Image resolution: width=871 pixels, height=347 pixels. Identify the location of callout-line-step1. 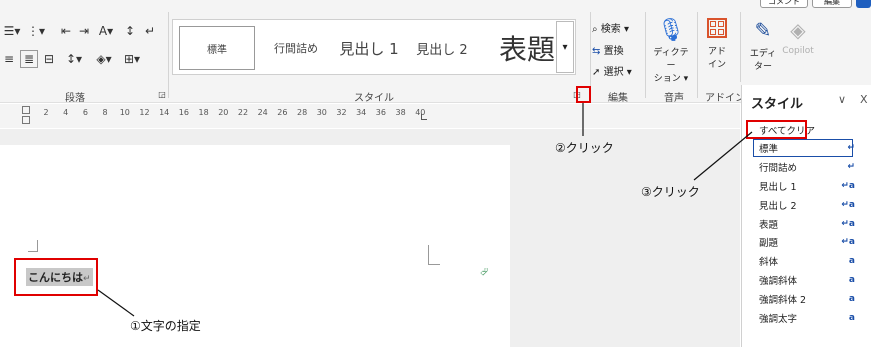
(116, 303).